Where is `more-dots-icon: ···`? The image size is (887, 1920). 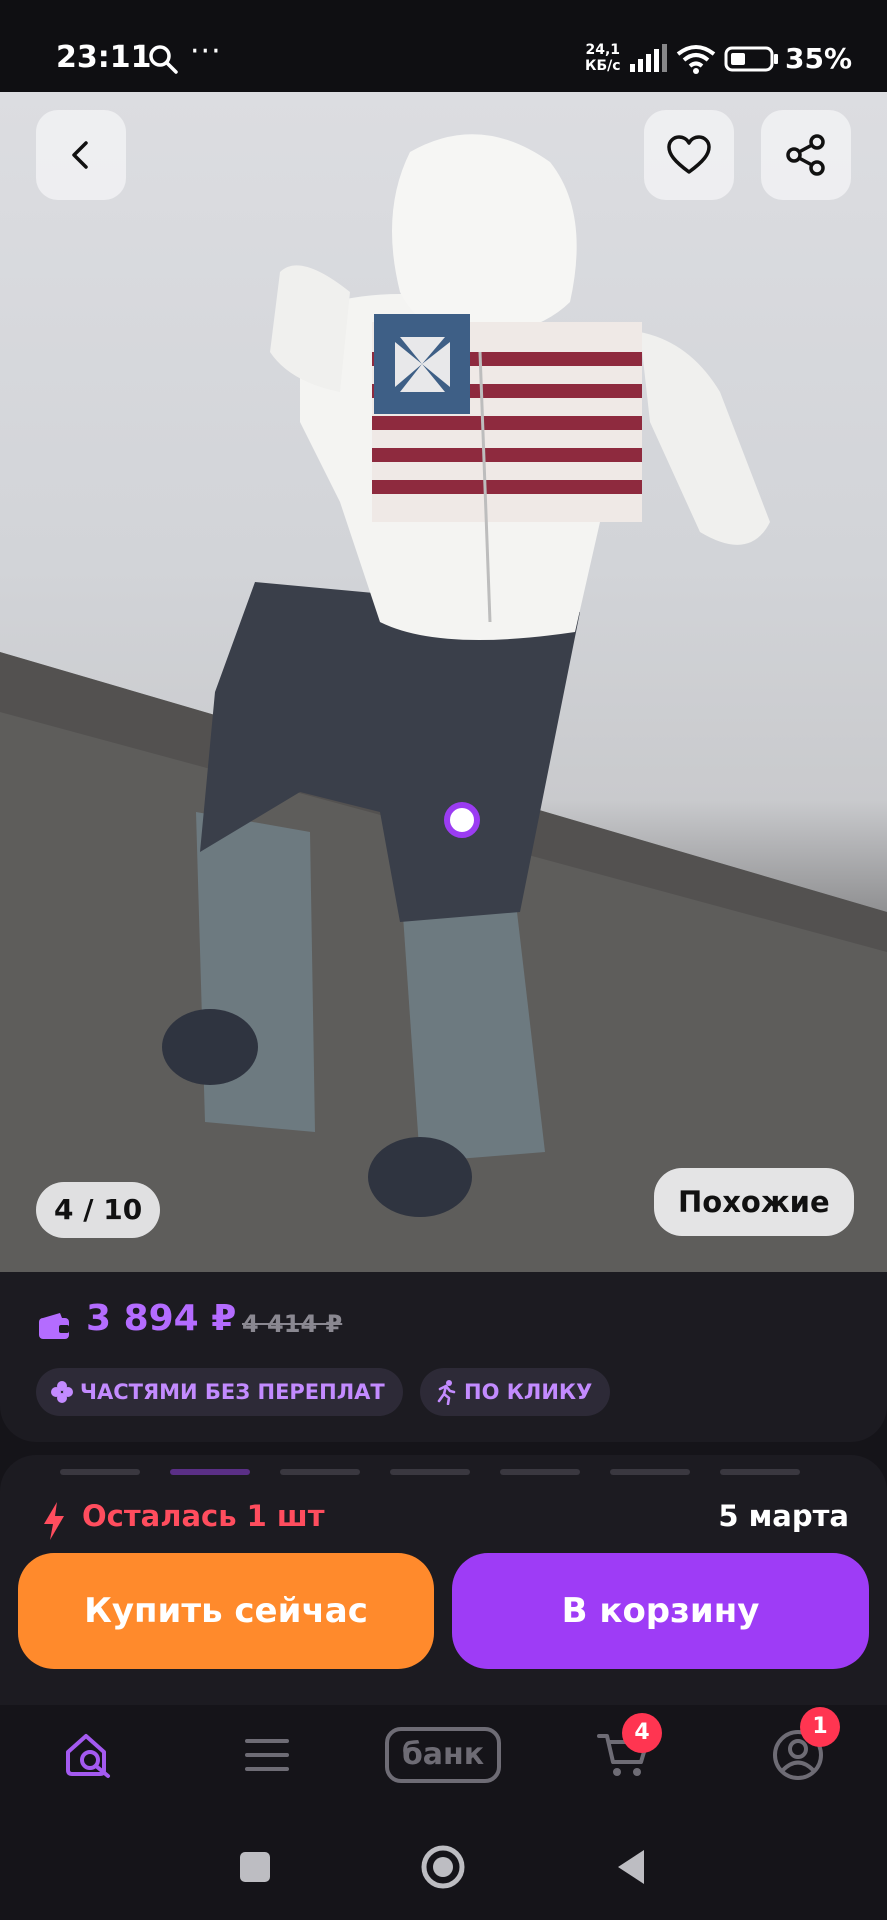 more-dots-icon: ··· is located at coordinates (206, 51).